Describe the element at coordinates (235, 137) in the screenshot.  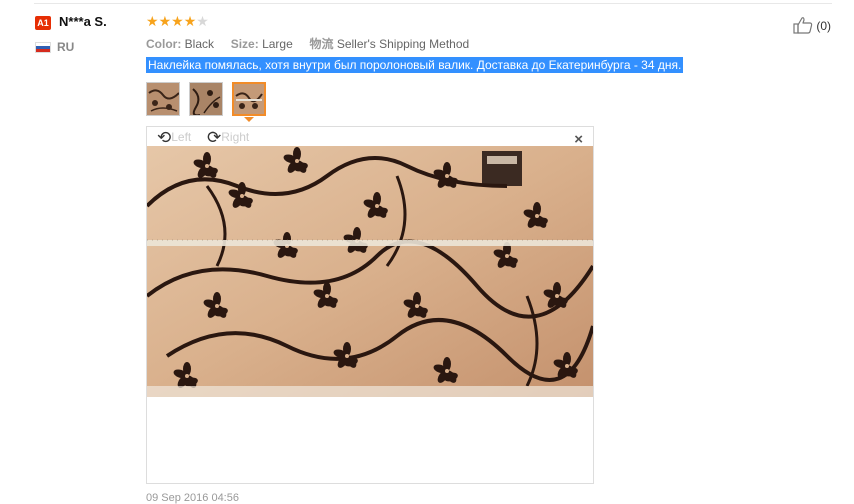
I see `rotate-right-label: Right` at that location.